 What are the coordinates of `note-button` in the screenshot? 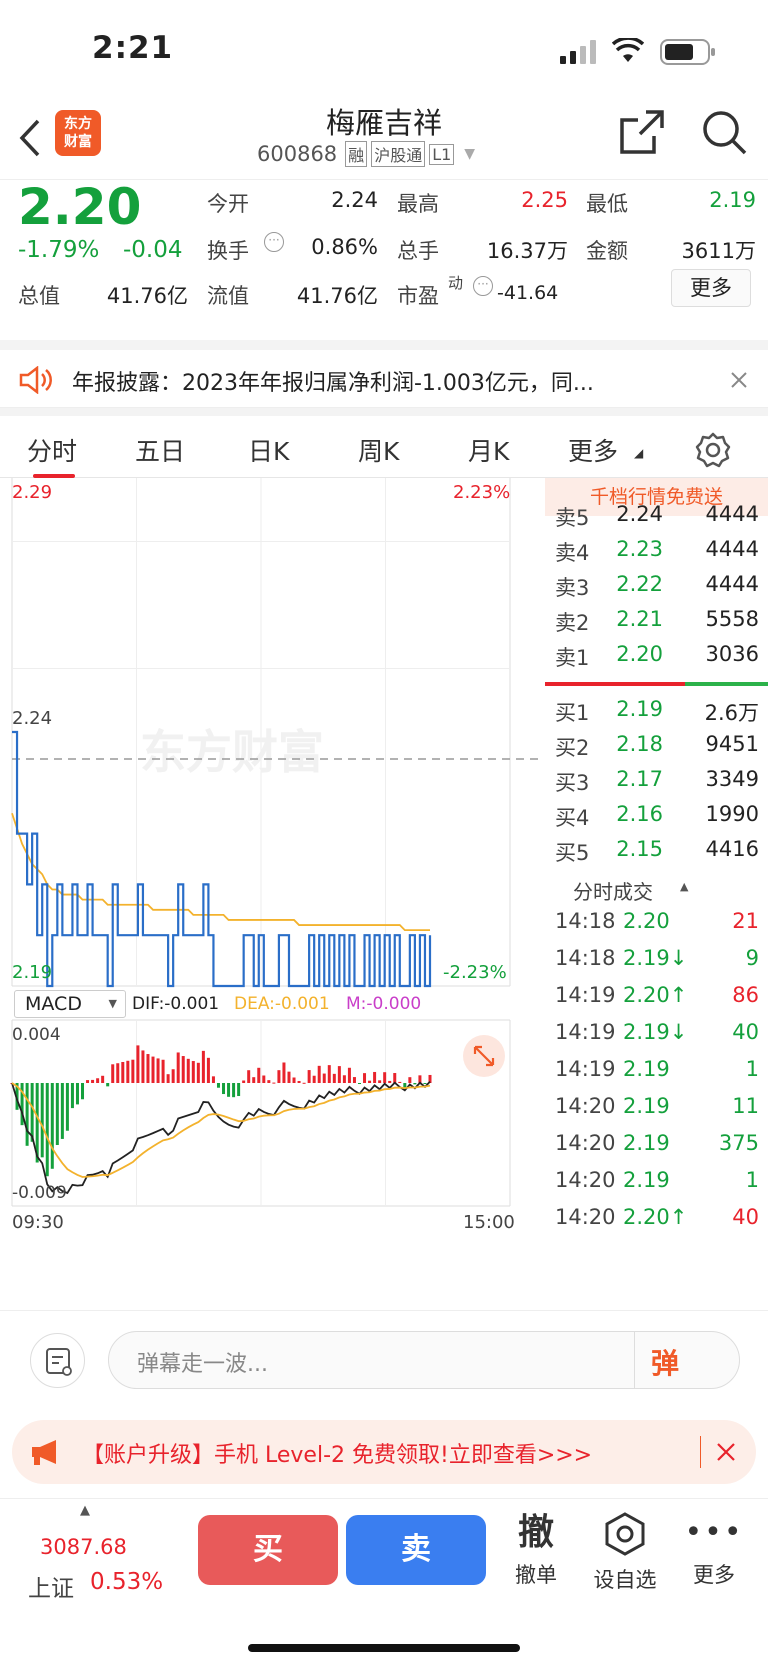 It's located at (57, 1360).